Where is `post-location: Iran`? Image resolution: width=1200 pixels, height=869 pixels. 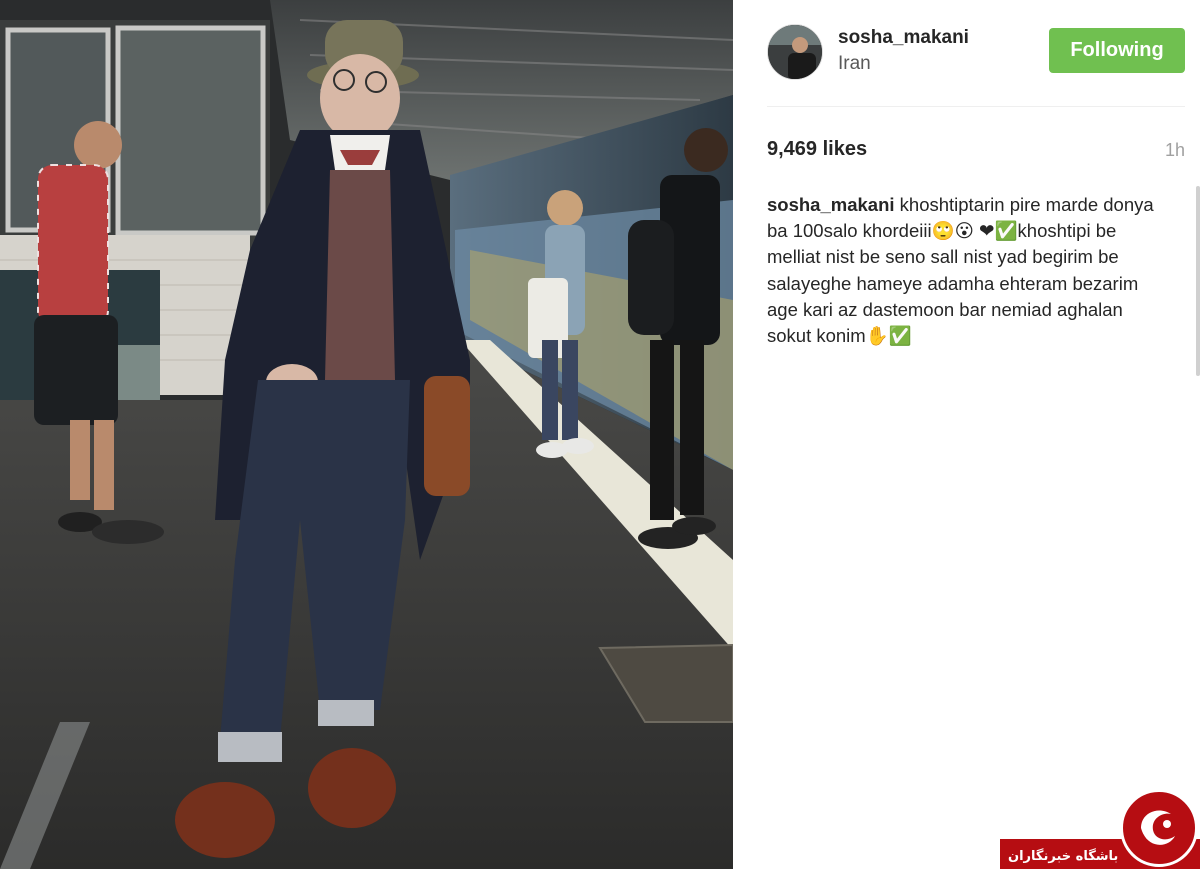
post-location: Iran is located at coordinates (854, 64).